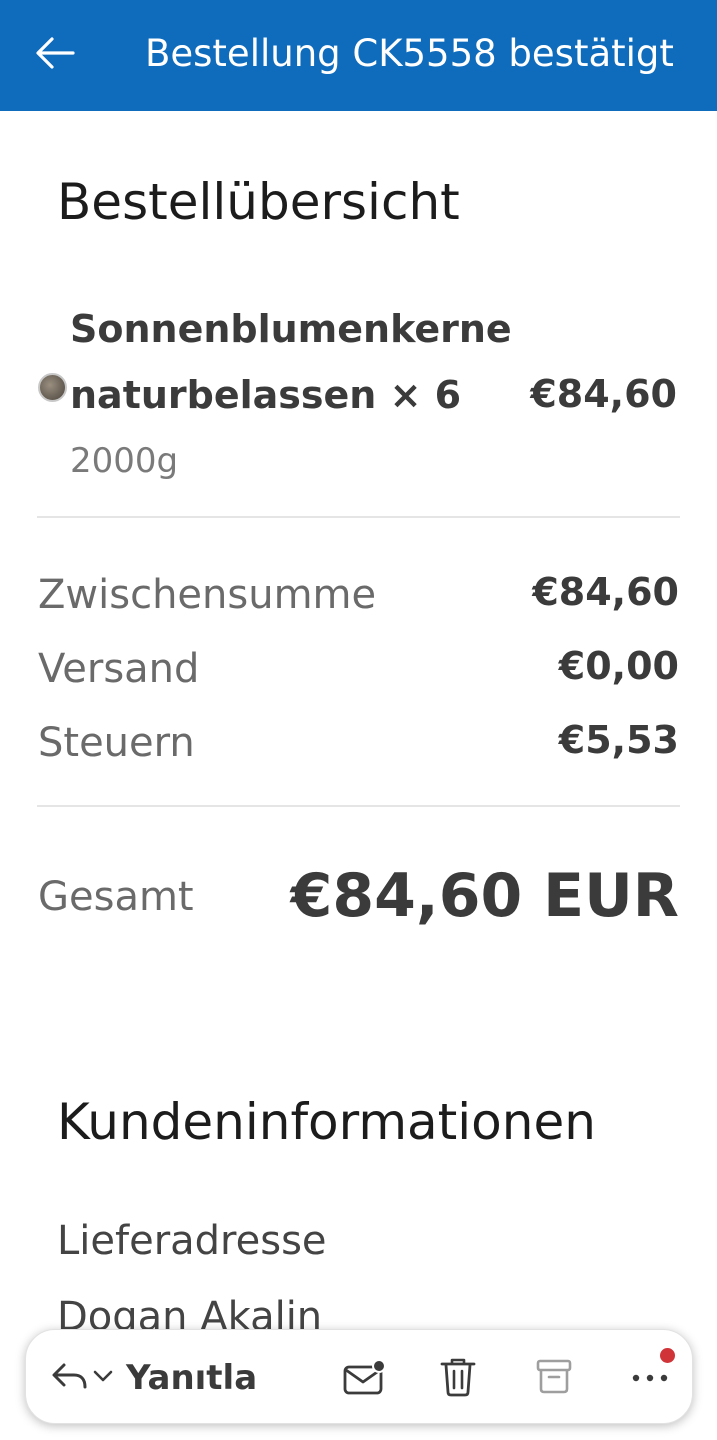 The width and height of the screenshot is (717, 1440). I want to click on email-subject-title: Bestellung CK5558 bestätigt, so click(409, 53).